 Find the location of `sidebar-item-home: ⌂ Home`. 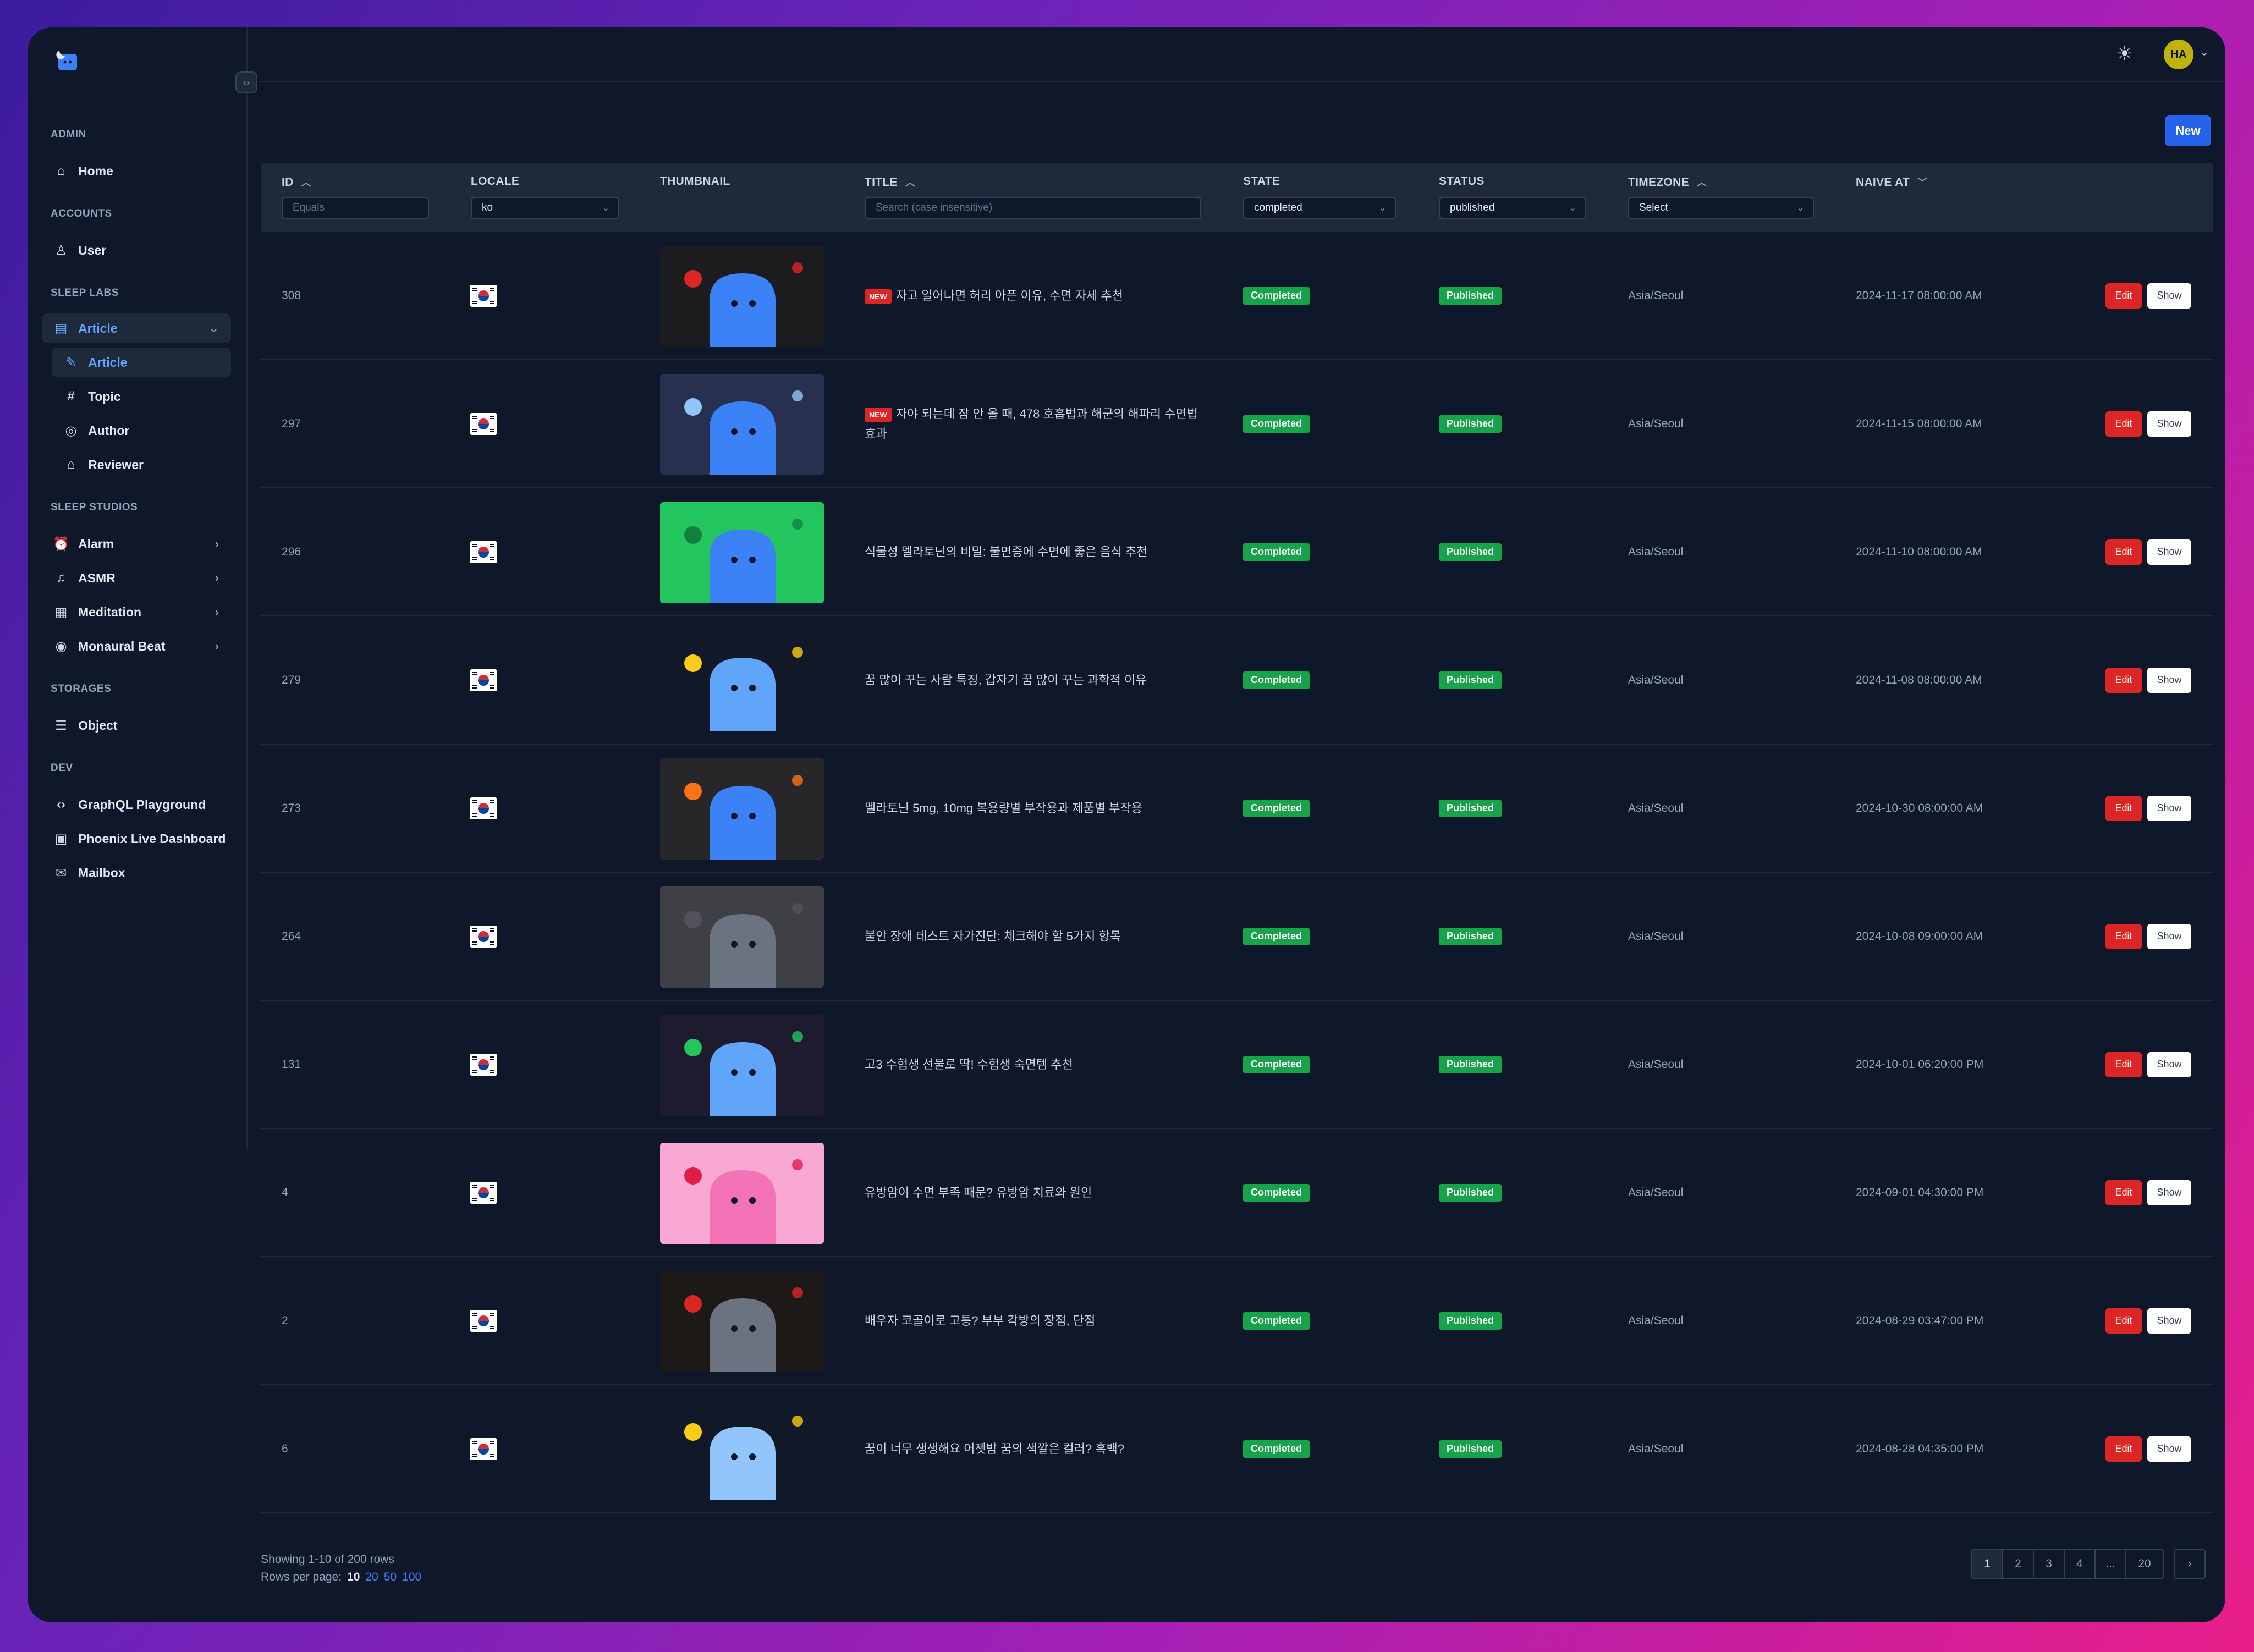

sidebar-item-home: ⌂ Home is located at coordinates (136, 171).